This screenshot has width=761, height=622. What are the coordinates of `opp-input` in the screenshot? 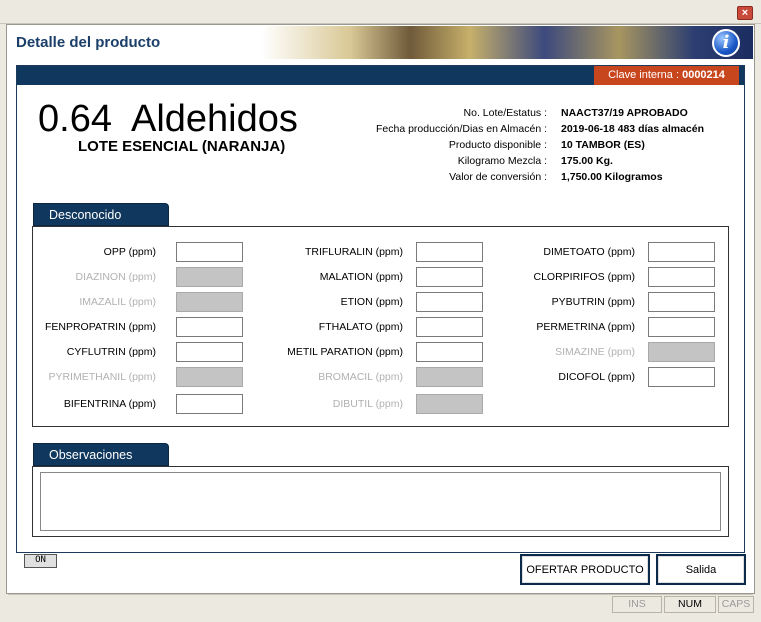 It's located at (209, 252).